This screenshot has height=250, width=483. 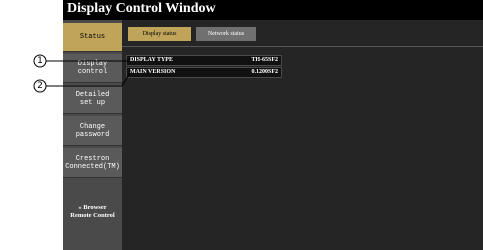 I want to click on callout-lines, so click(x=82, y=73).